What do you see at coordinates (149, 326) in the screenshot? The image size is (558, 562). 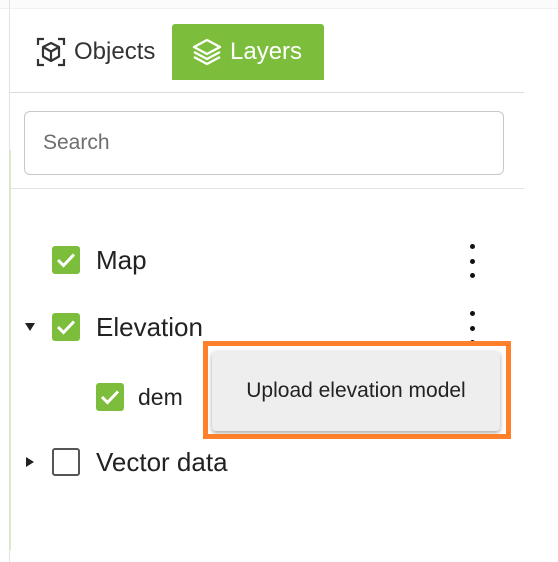 I see `layer-label-elevation: Elevation` at bounding box center [149, 326].